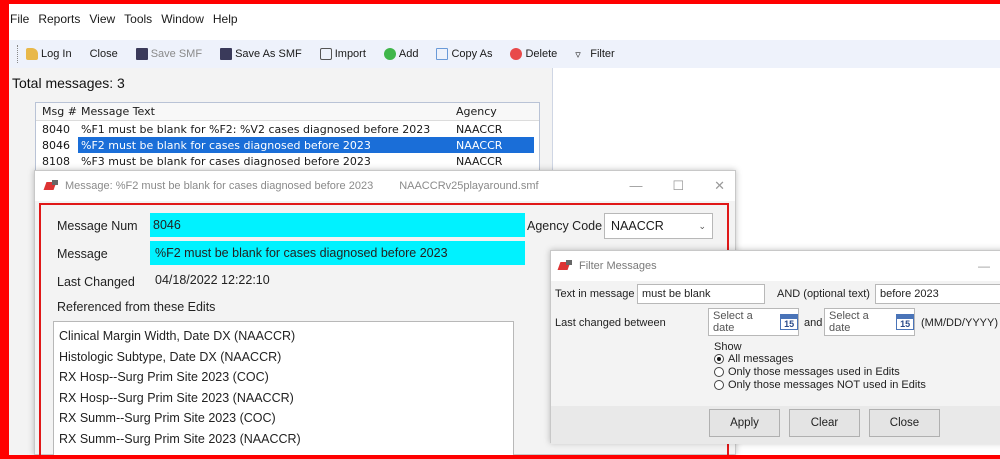  I want to click on grid-header: Msg # Message Text Agency, so click(287, 112).